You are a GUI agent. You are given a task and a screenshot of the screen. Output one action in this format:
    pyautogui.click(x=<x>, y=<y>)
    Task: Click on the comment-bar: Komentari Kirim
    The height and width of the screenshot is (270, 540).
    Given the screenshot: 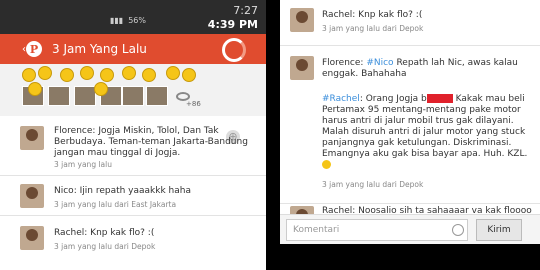 What is the action you would take?
    pyautogui.click(x=410, y=229)
    